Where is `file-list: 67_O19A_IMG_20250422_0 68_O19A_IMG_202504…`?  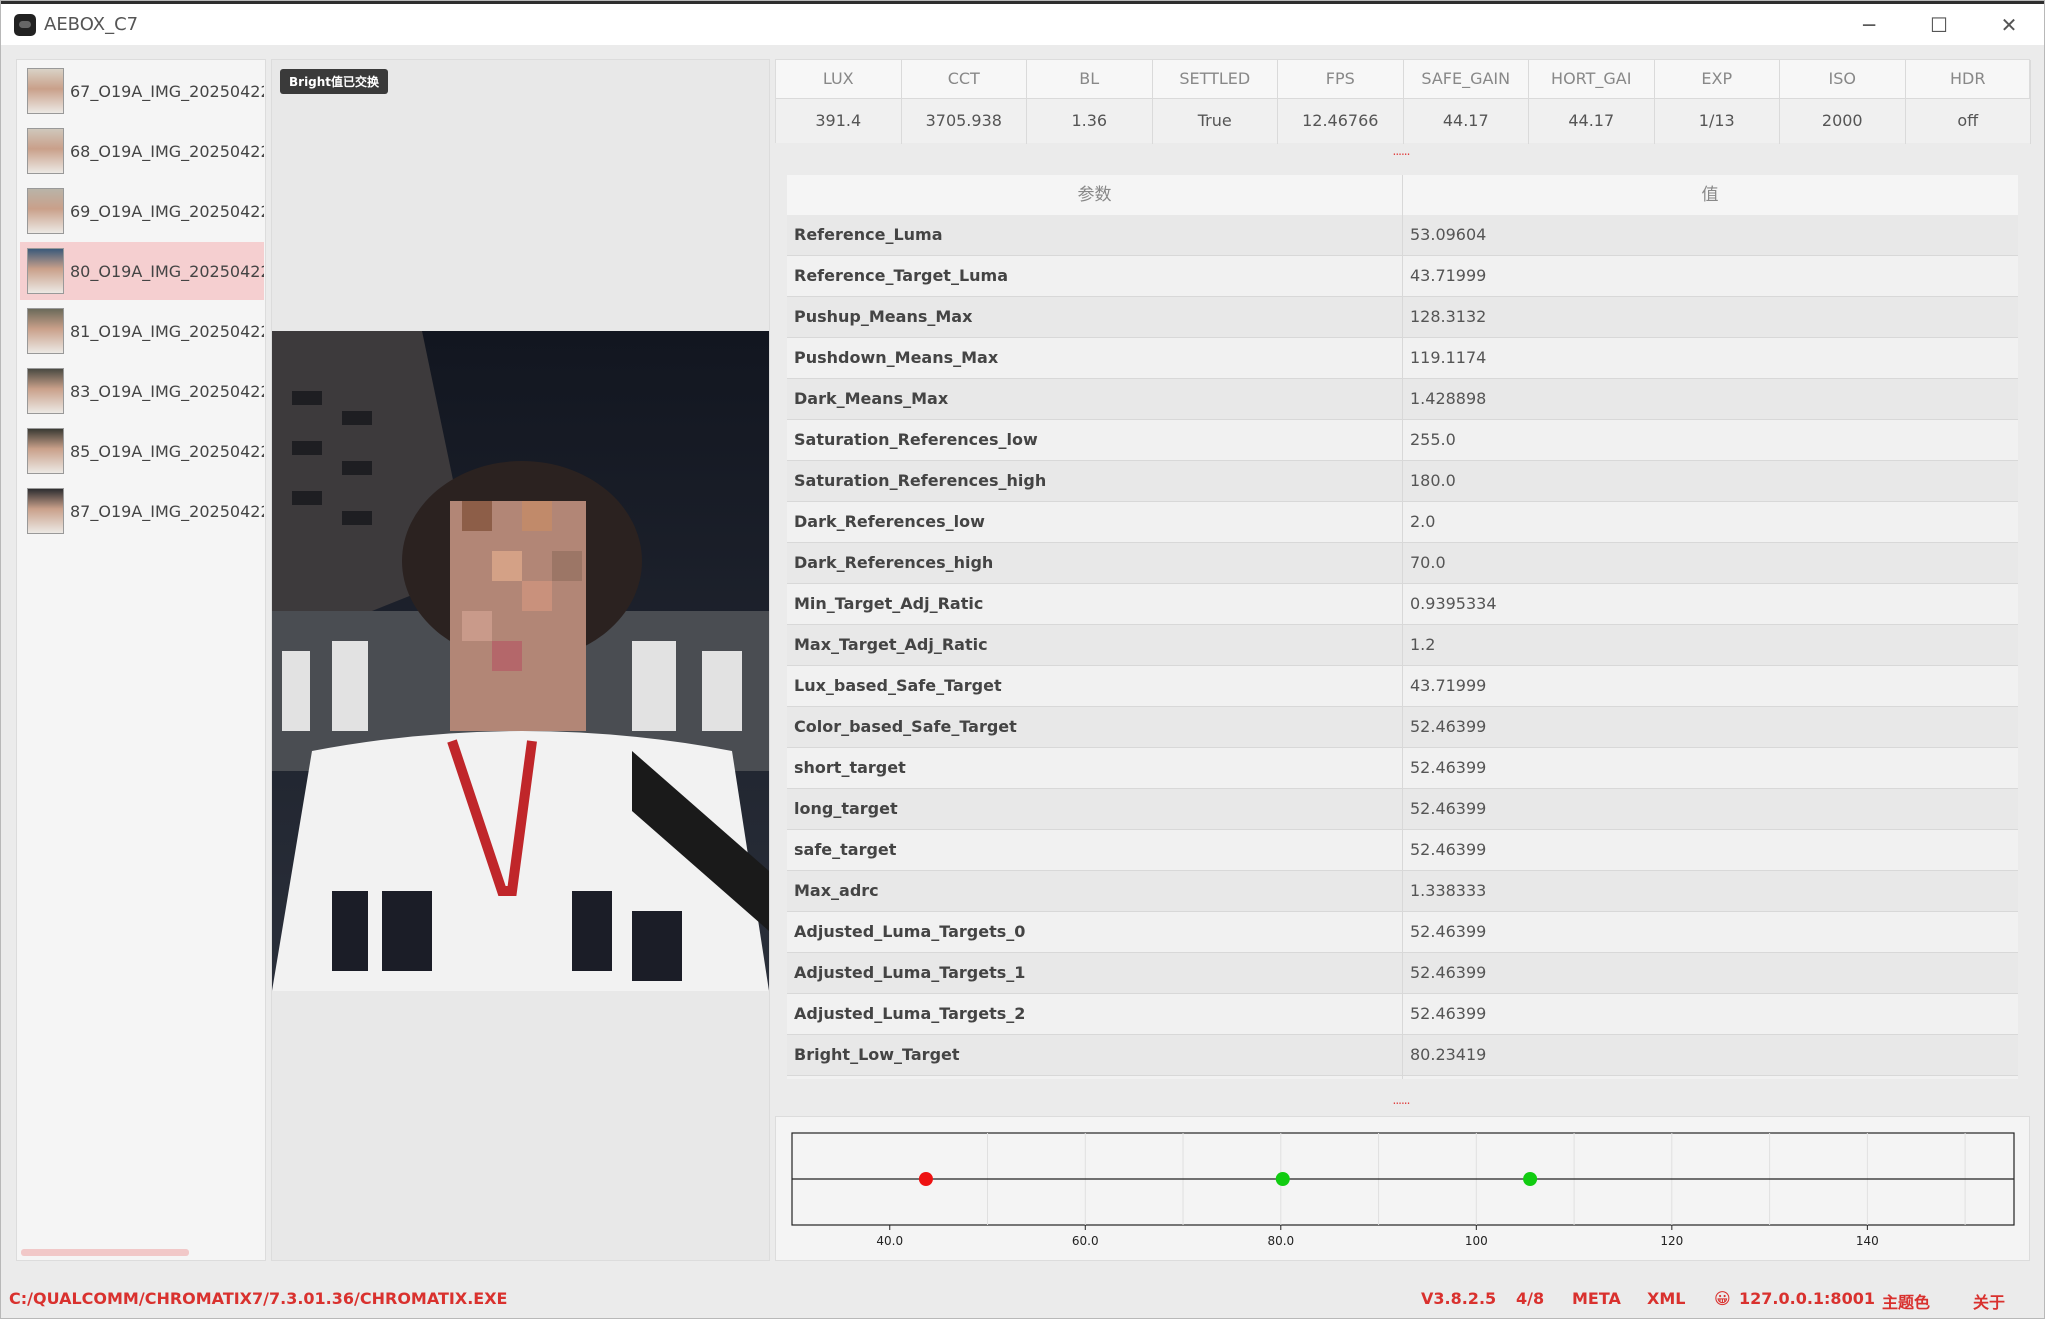
file-list: 67_O19A_IMG_20250422_0 68_O19A_IMG_202504… is located at coordinates (141, 660).